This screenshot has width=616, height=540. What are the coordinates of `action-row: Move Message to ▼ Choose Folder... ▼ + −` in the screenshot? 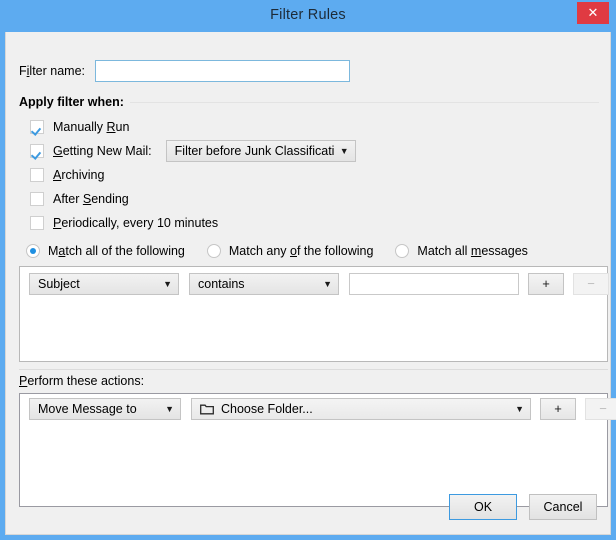 It's located at (322, 409).